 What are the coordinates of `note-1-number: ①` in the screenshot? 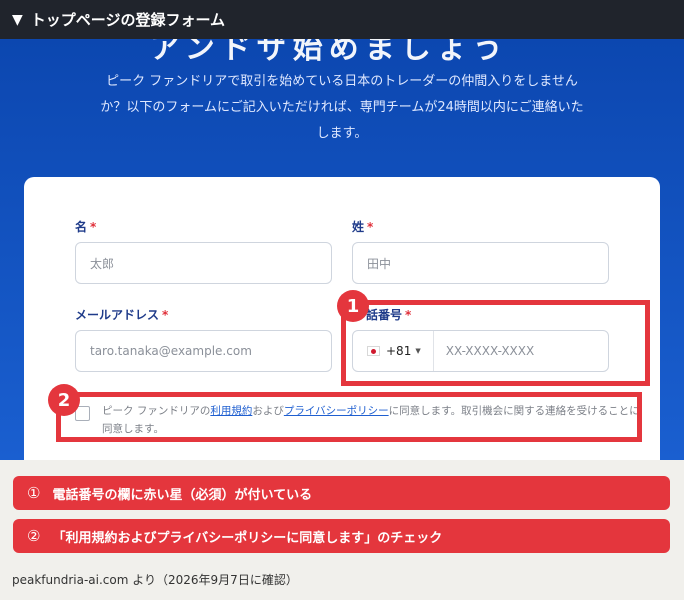 It's located at (34, 493).